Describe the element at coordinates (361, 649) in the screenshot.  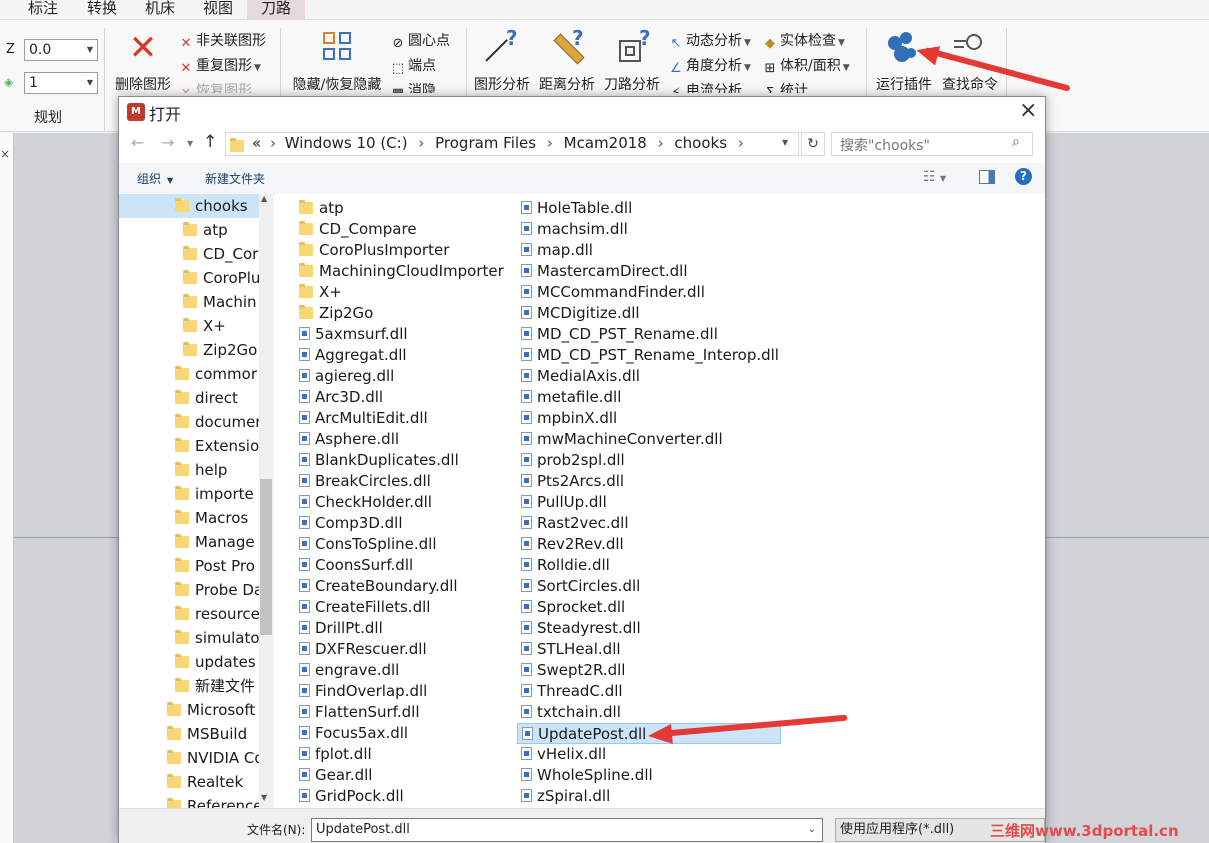
I see `file-item: DXFRescuer.dll` at that location.